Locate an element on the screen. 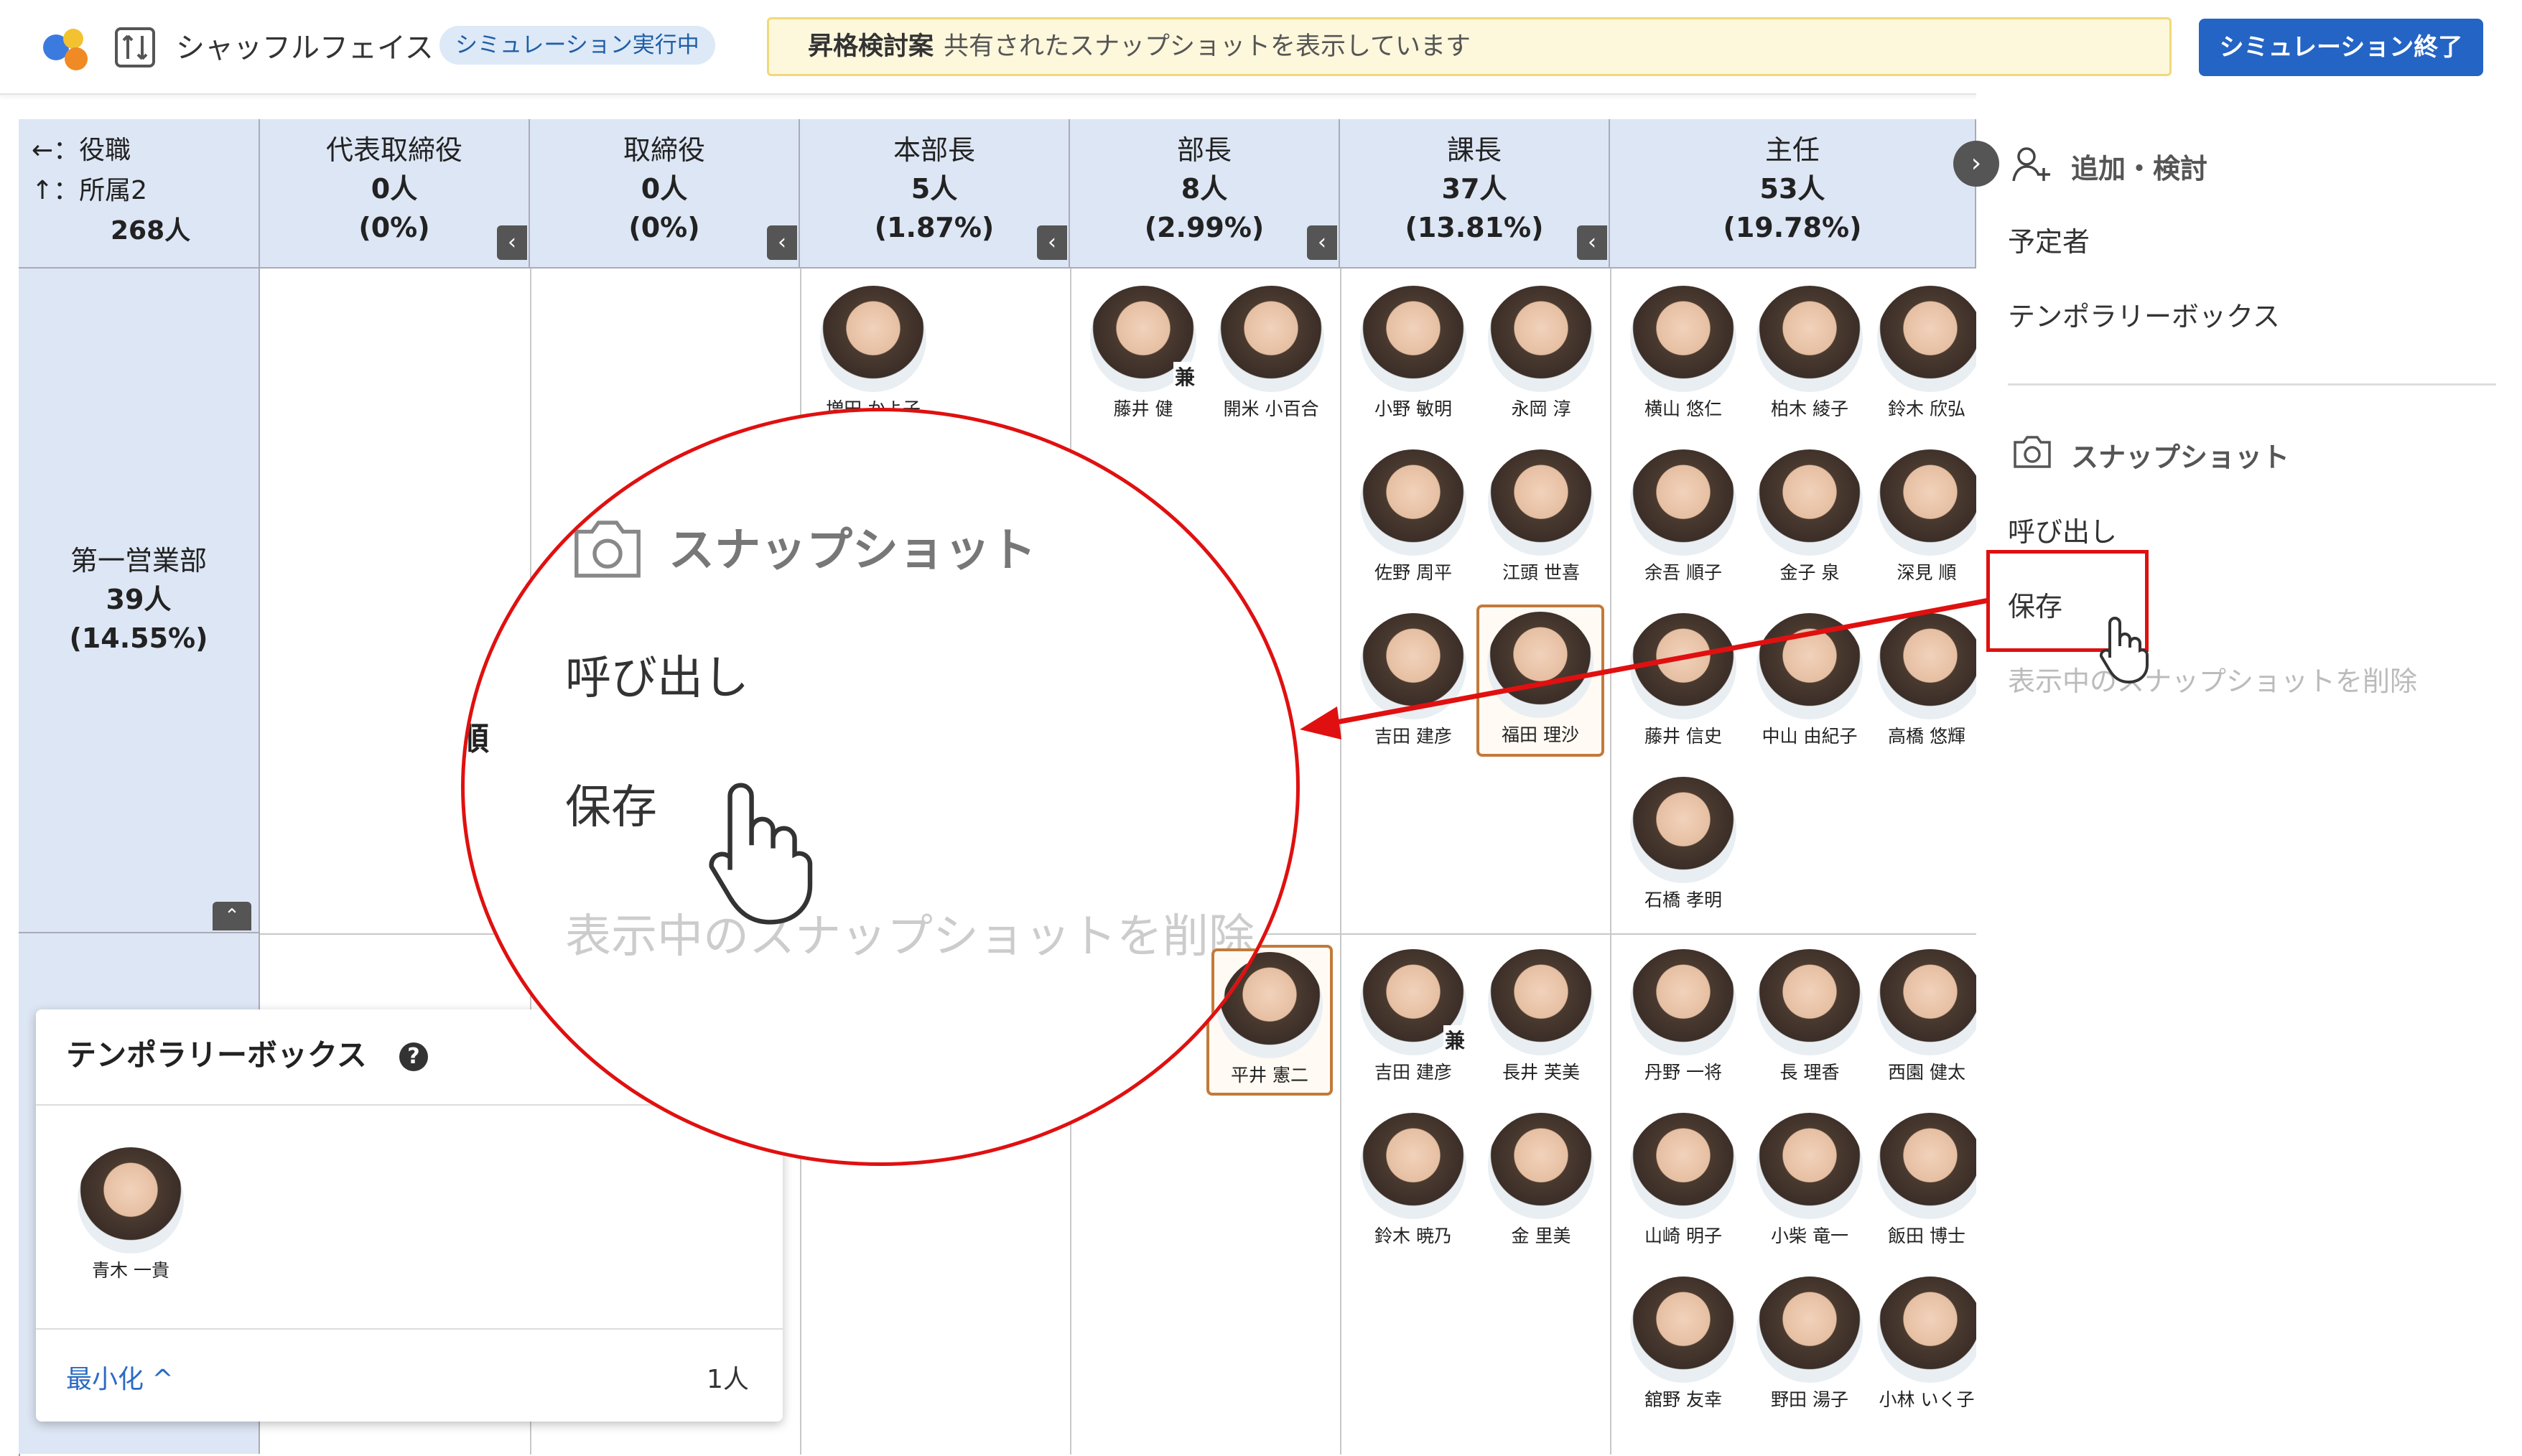 Image resolution: width=2522 pixels, height=1456 pixels. person-card: 吉田 建彦 is located at coordinates (1413, 685).